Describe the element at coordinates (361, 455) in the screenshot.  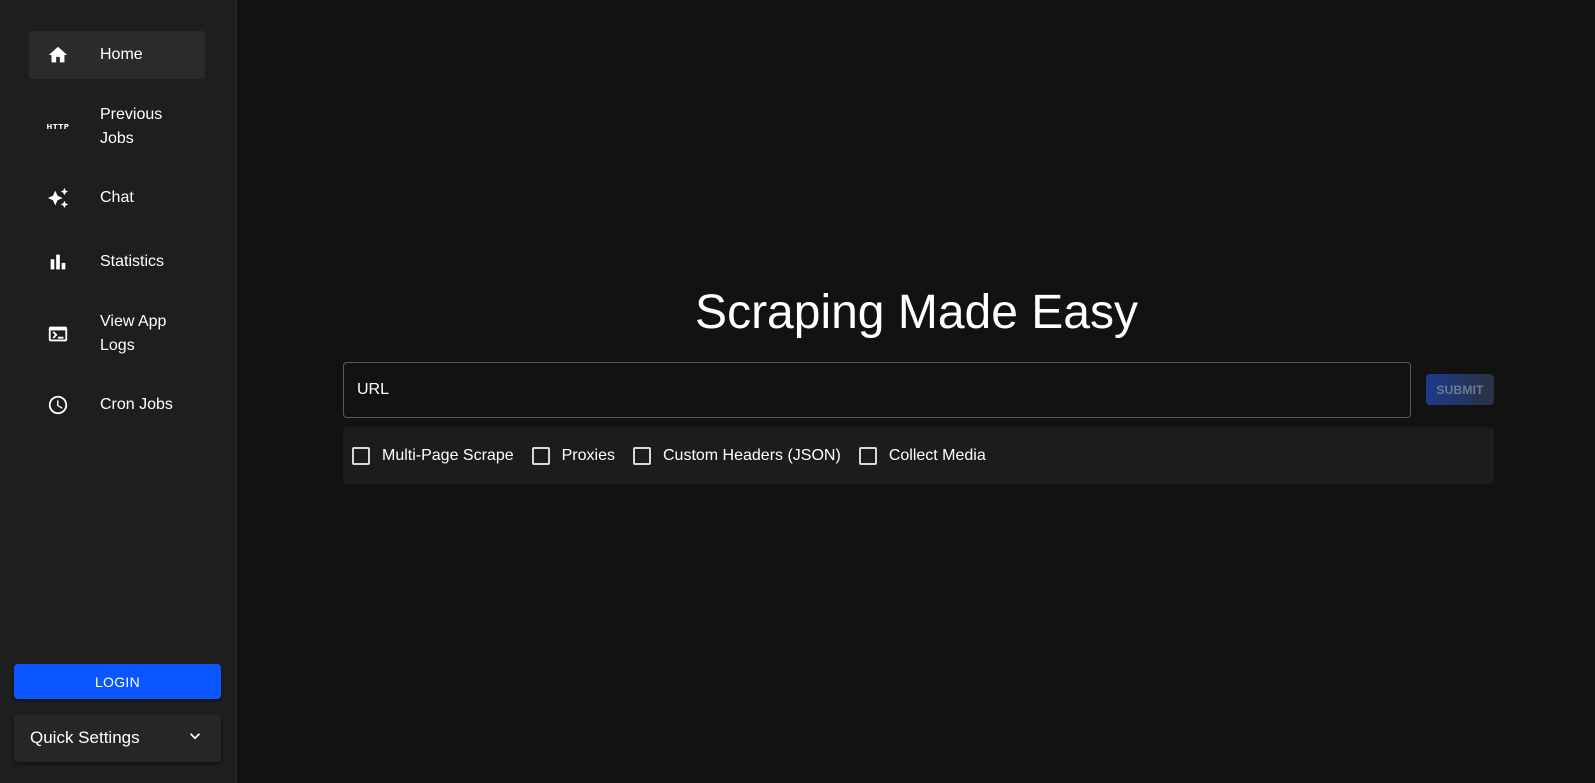
I see `multi-page-scrape-checkbox` at that location.